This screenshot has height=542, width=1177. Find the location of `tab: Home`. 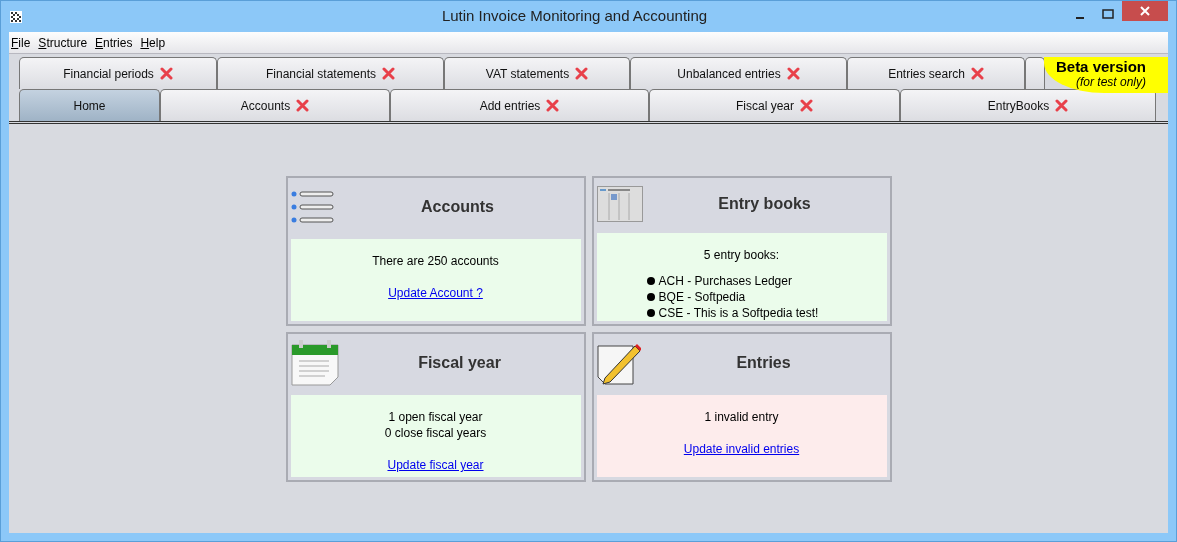

tab: Home is located at coordinates (89, 105).